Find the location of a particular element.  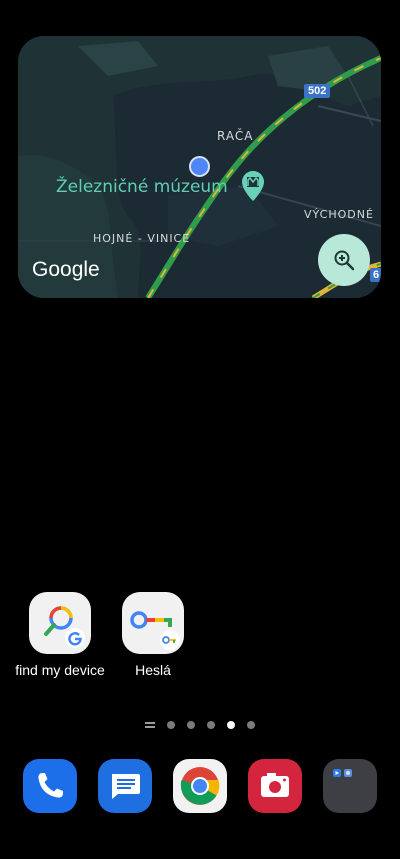

road-number-badge-partial: 6 is located at coordinates (375, 275).